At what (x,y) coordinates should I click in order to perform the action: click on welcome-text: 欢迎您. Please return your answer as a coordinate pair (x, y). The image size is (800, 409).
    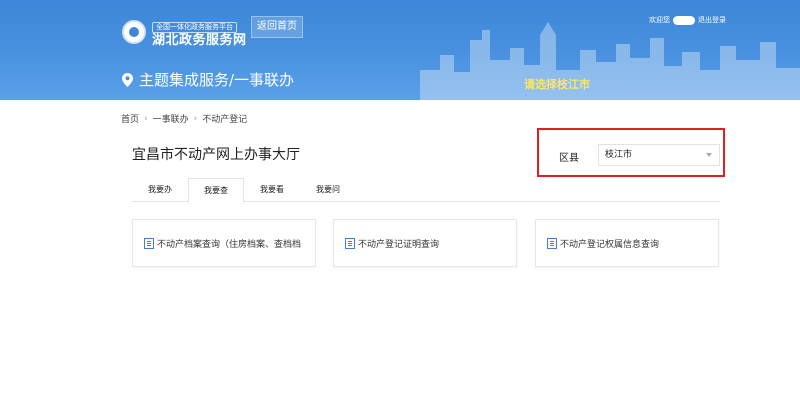
    Looking at the image, I should click on (659, 20).